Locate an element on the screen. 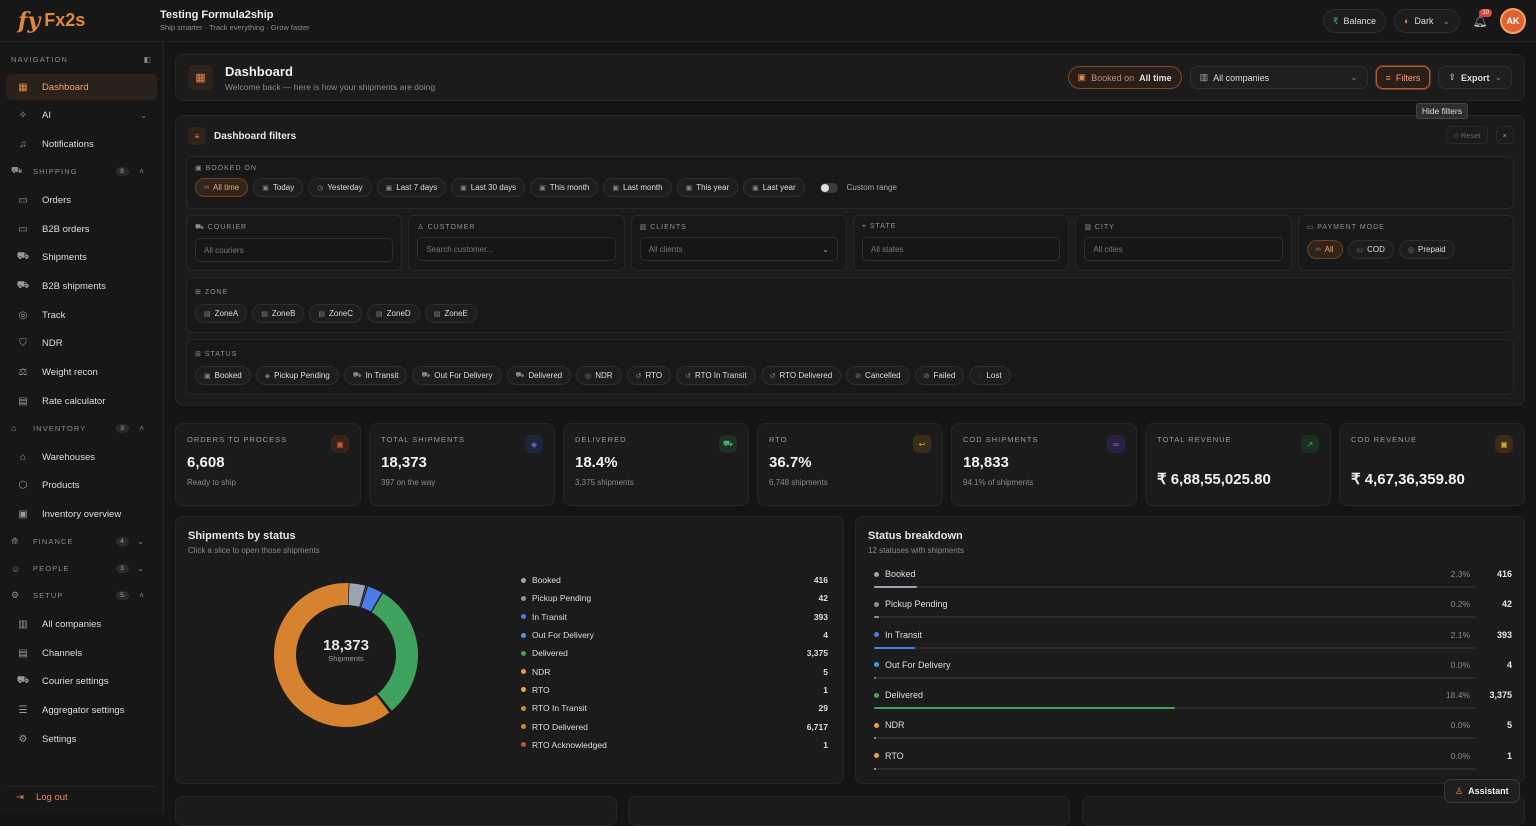 This screenshot has height=826, width=1536. export-button: ⇪ Export ⌄ is located at coordinates (1475, 77).